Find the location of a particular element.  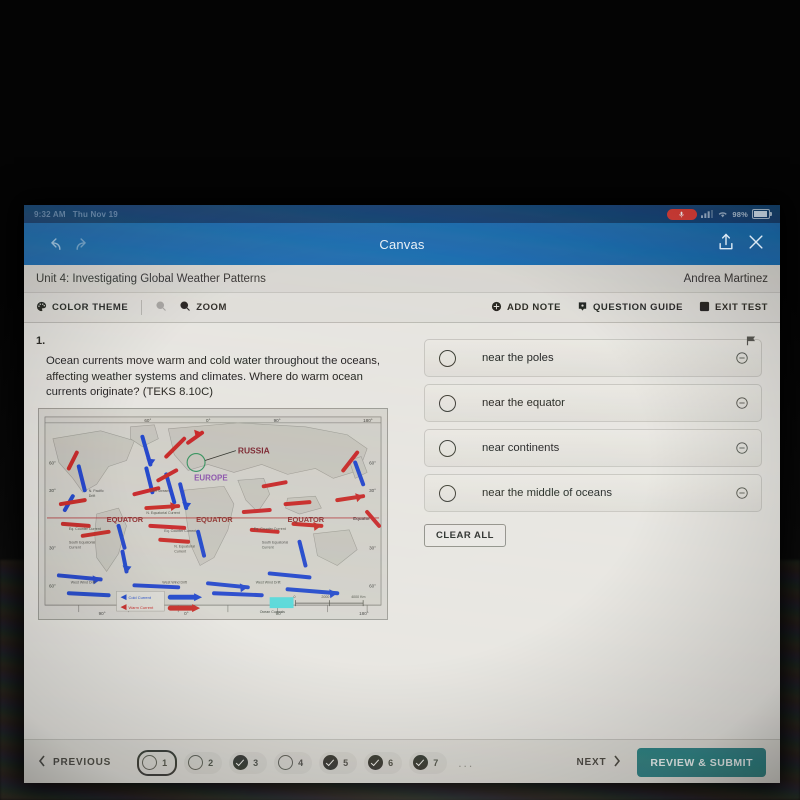

question-pill-6: 6 is located at coordinates (383, 762).